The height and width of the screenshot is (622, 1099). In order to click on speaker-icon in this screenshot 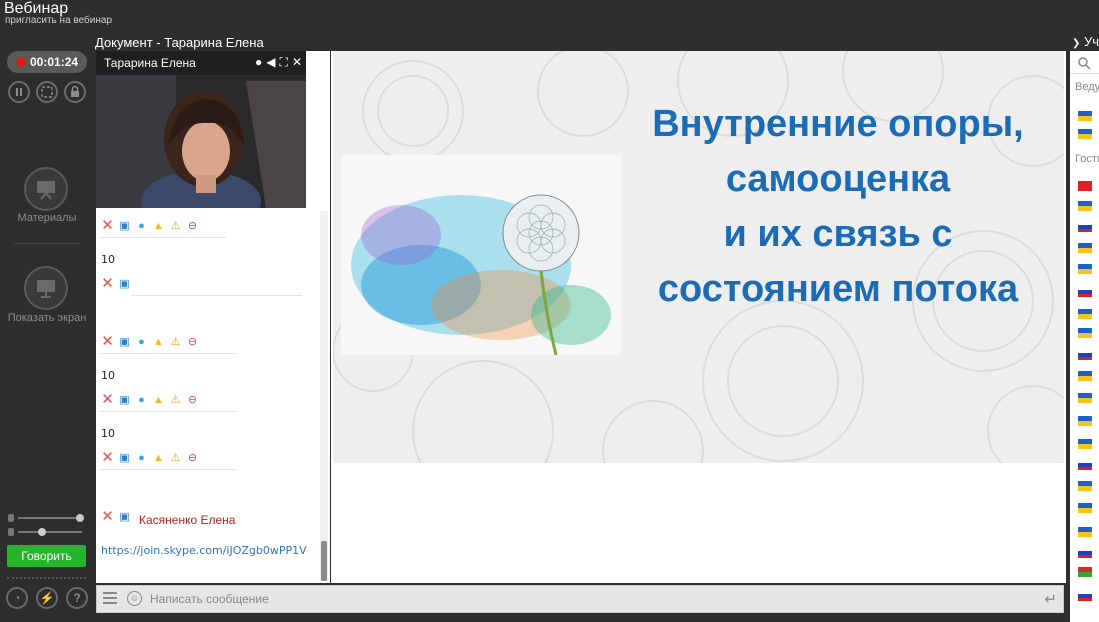, I will do `click(11, 518)`.